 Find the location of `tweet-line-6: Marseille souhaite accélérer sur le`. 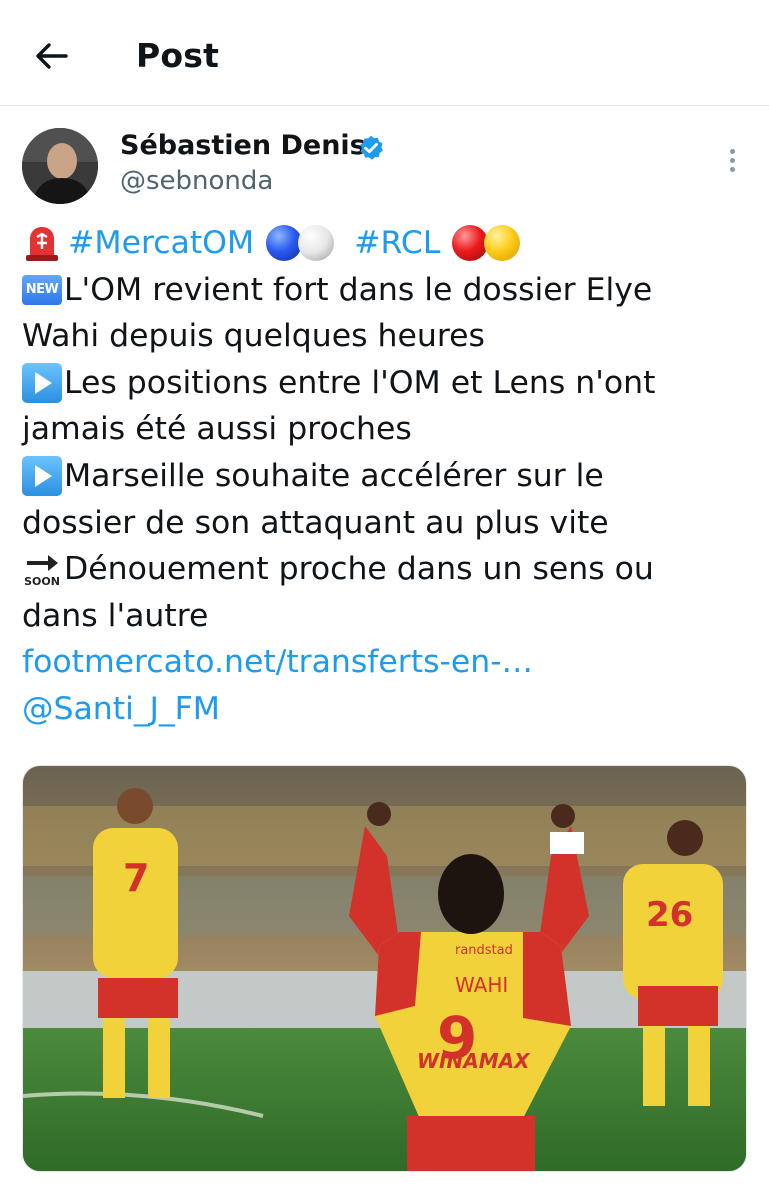

tweet-line-6: Marseille souhaite accélérer sur le is located at coordinates (384, 476).